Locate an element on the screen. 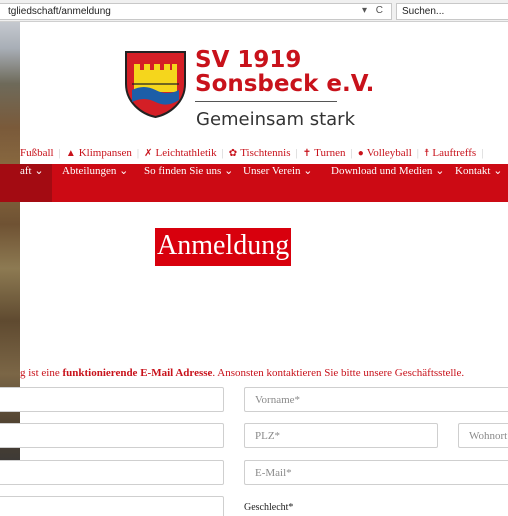  email-input is located at coordinates (376, 472).